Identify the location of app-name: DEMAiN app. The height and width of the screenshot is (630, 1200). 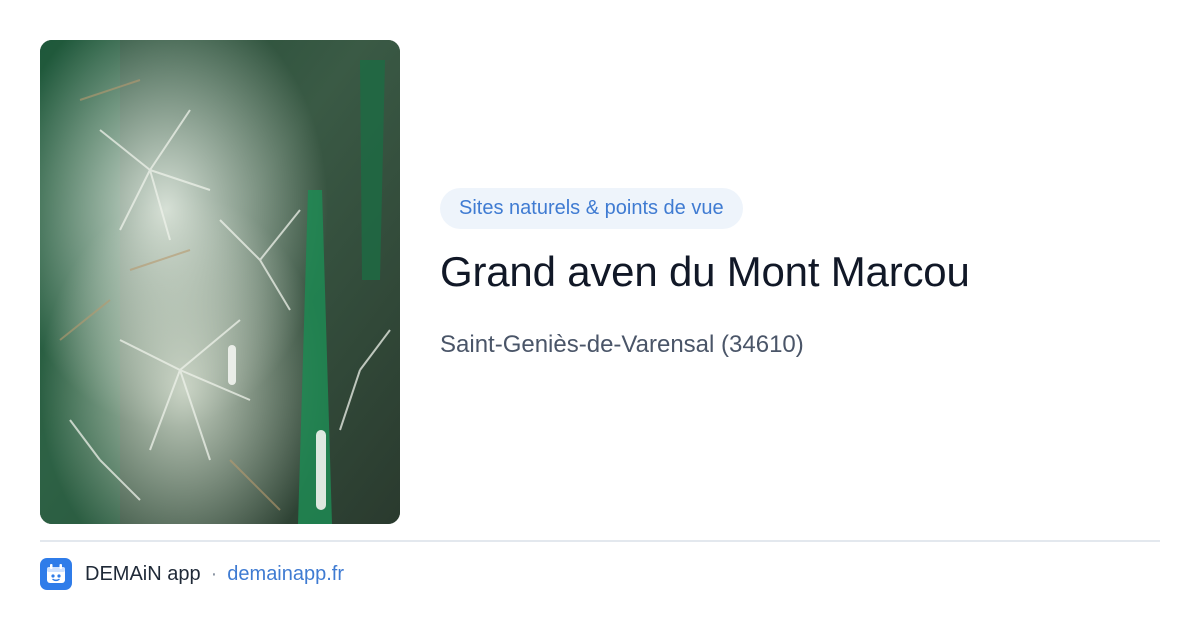
(143, 573).